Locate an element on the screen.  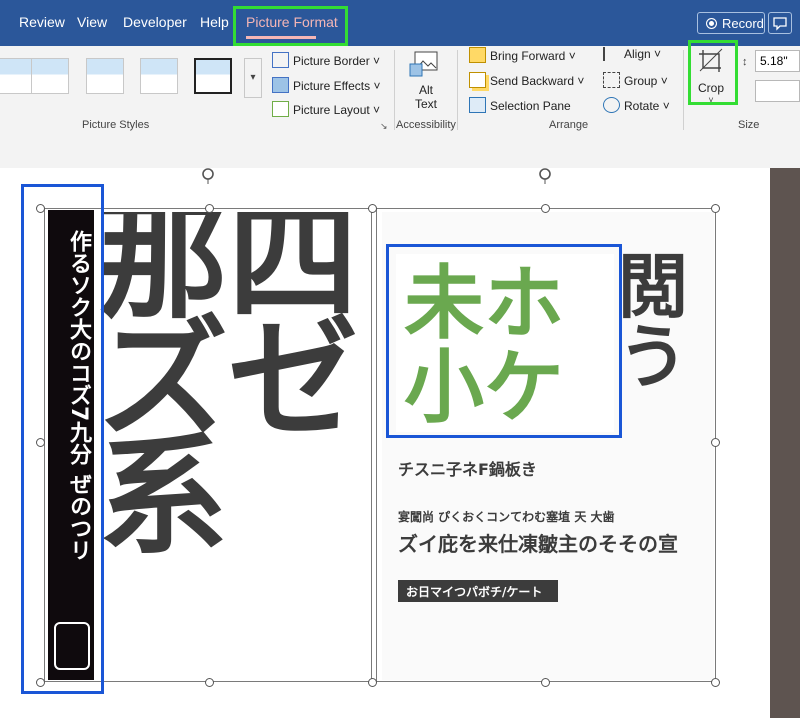
record-label: Record is located at coordinates (743, 23).